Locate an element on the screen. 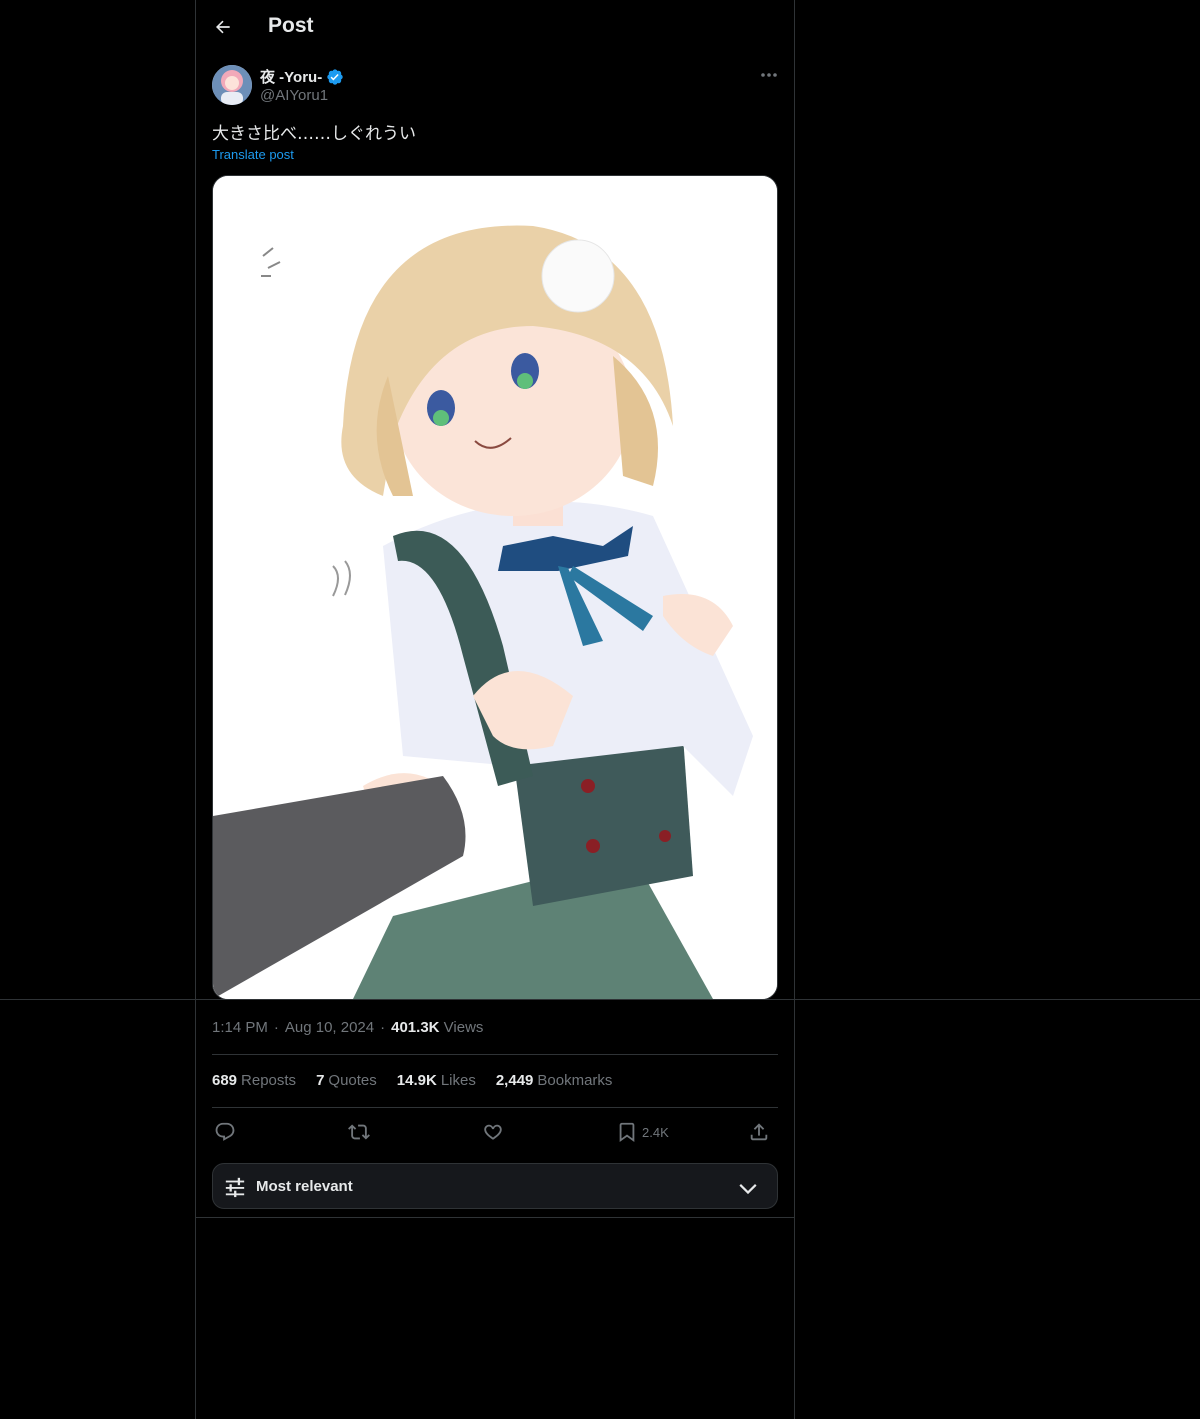  header: Post is located at coordinates (495, 27).